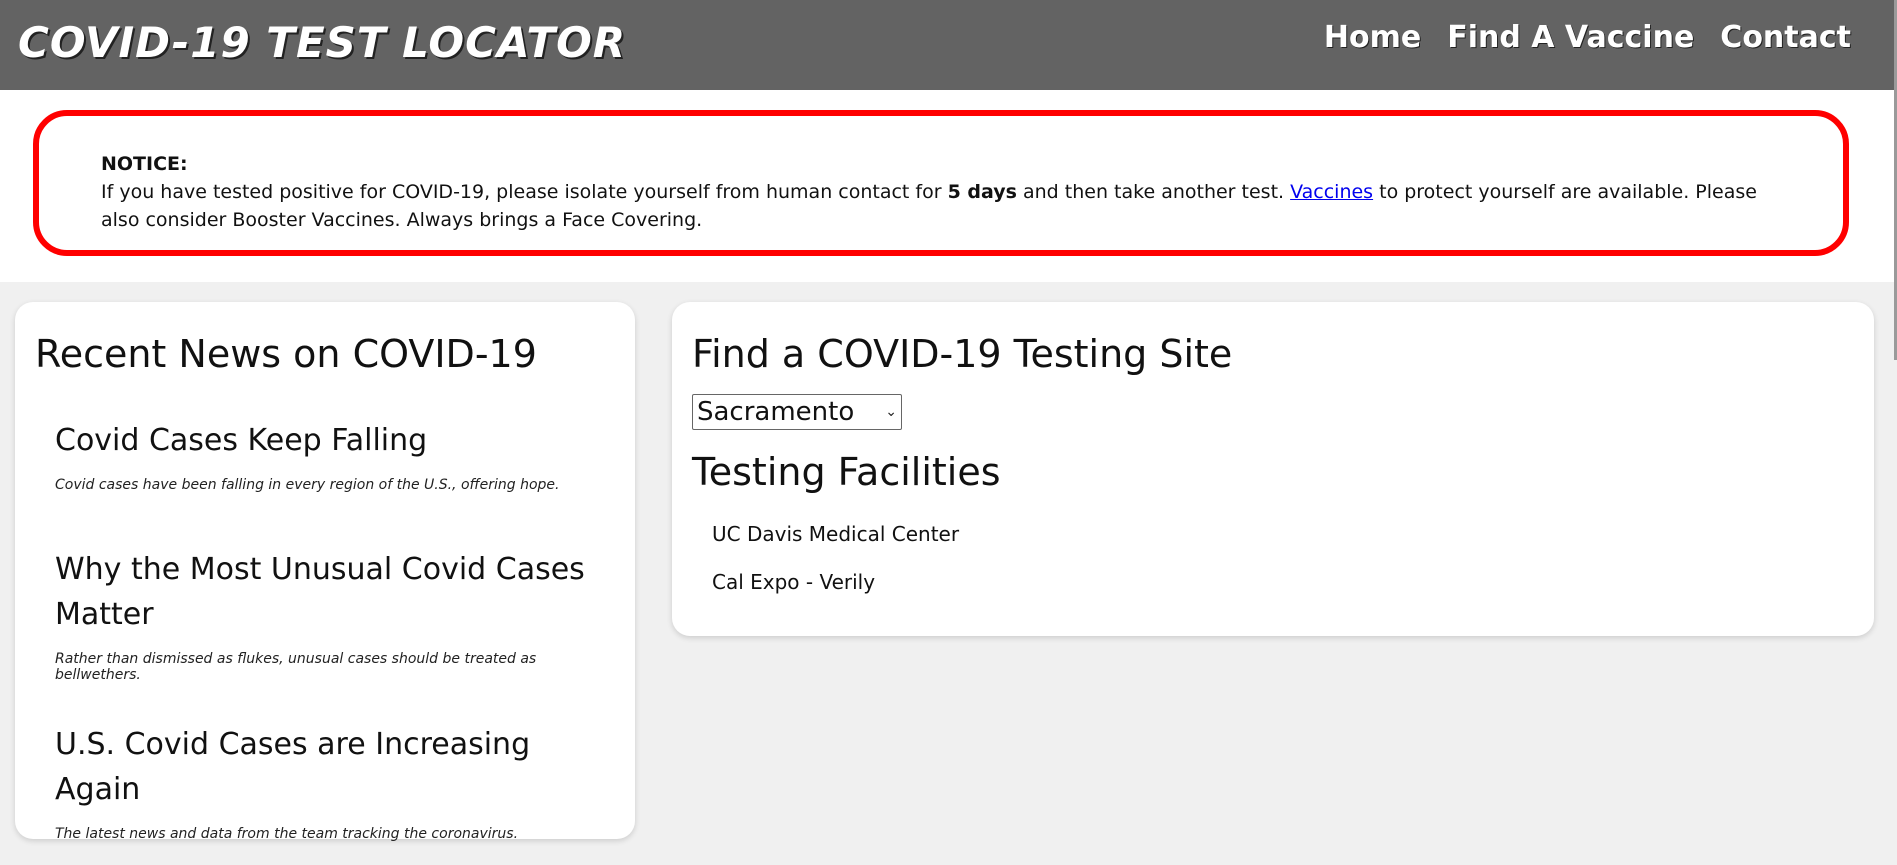 Image resolution: width=1897 pixels, height=865 pixels. What do you see at coordinates (794, 582) in the screenshot?
I see `facility-item: Cal Expo - Verily` at bounding box center [794, 582].